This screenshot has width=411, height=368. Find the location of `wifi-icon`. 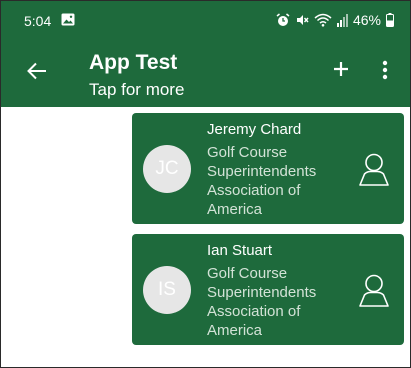

wifi-icon is located at coordinates (323, 20).